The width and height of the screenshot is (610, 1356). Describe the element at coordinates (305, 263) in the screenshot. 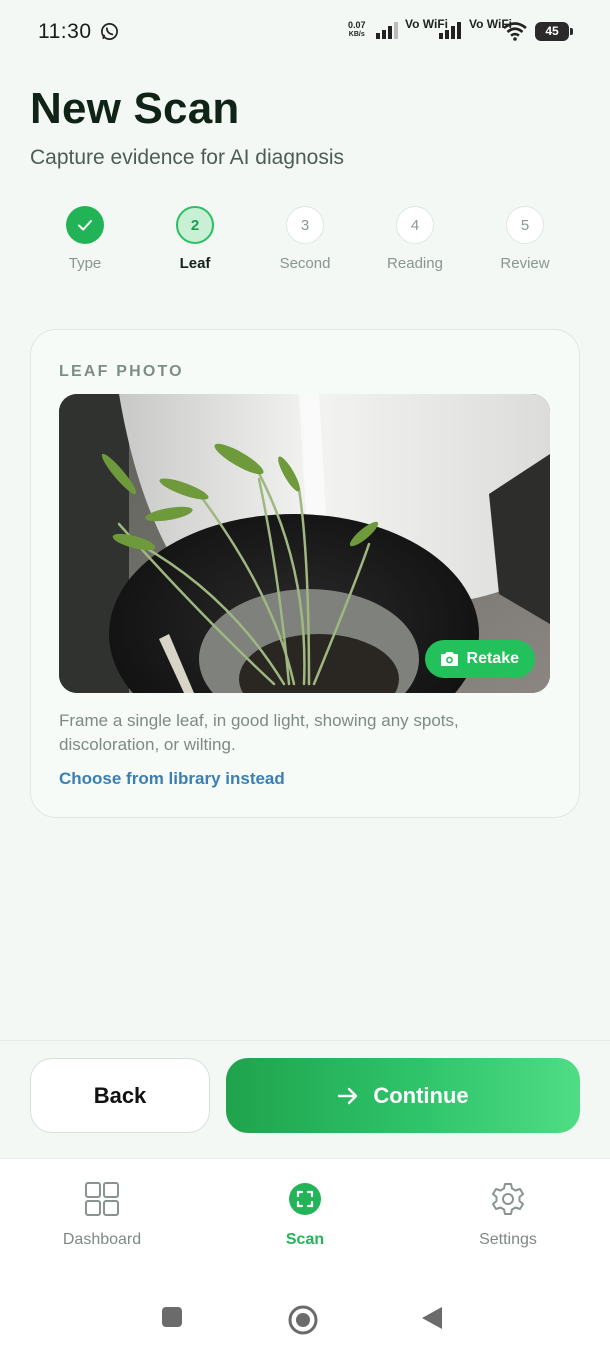

I see `step-label: Second` at that location.